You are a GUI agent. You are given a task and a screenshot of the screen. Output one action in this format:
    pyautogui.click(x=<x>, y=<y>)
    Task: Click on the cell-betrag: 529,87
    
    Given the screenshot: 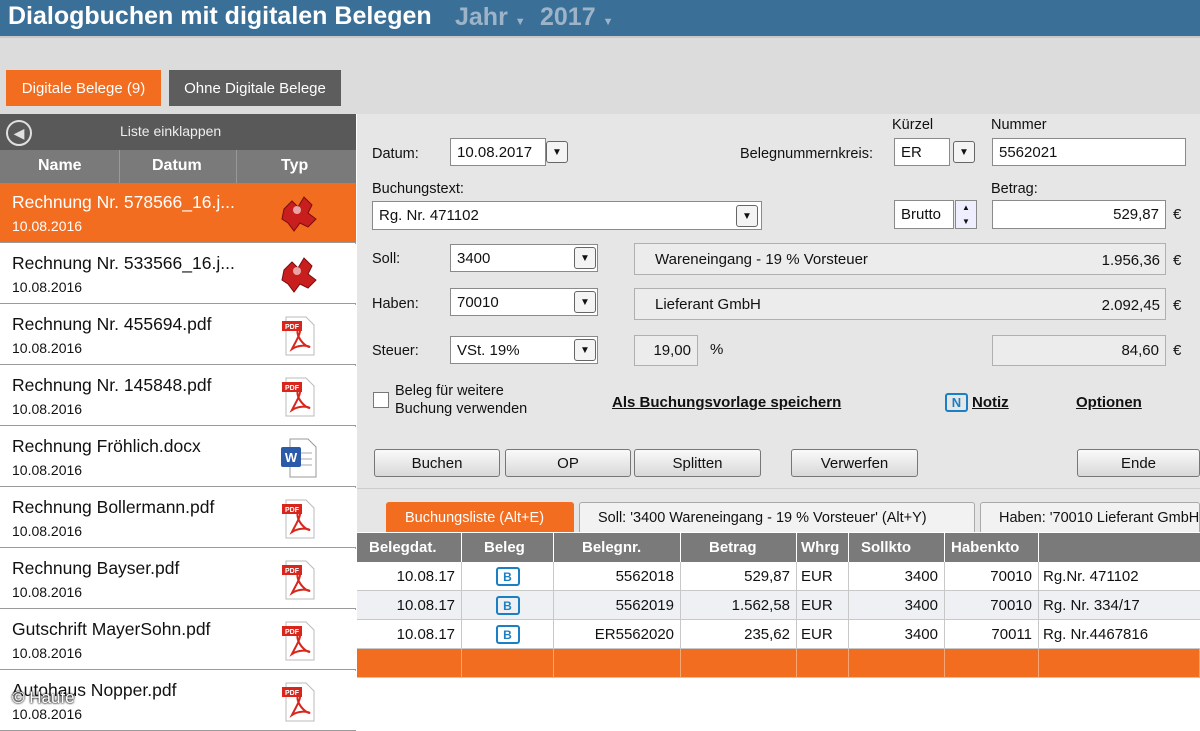 What is the action you would take?
    pyautogui.click(x=739, y=576)
    